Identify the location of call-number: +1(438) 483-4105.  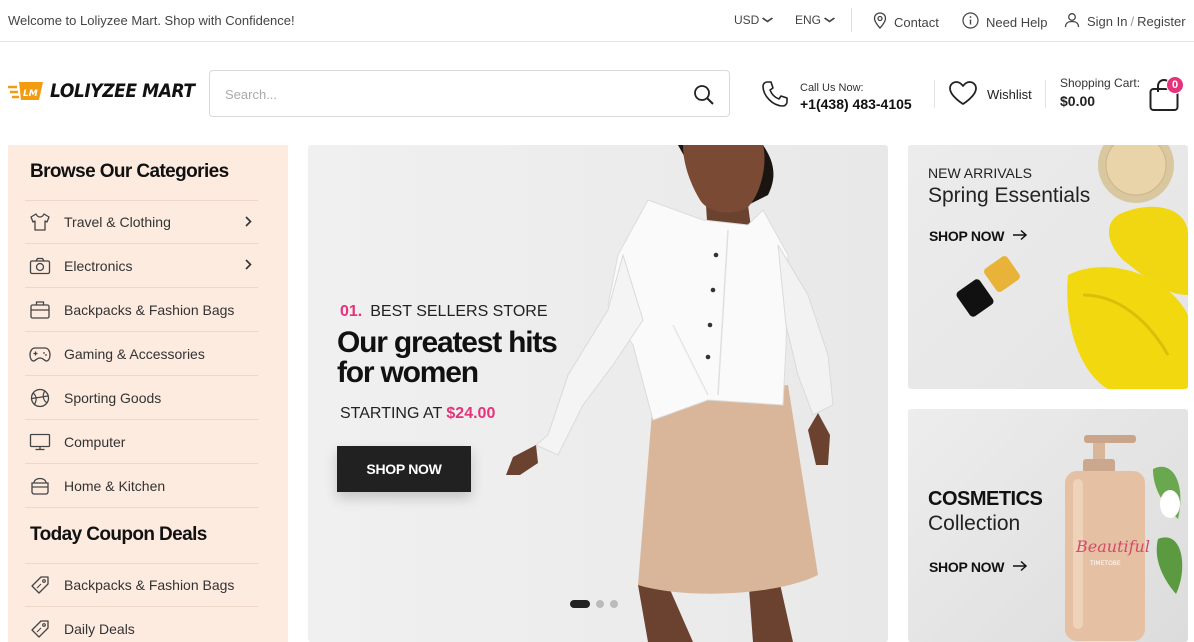
(856, 103).